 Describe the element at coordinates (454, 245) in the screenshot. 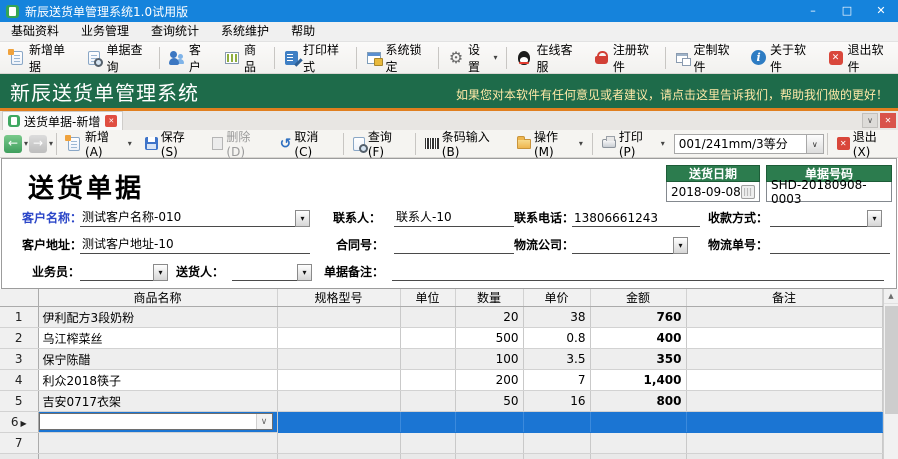

I see `contract-field` at that location.